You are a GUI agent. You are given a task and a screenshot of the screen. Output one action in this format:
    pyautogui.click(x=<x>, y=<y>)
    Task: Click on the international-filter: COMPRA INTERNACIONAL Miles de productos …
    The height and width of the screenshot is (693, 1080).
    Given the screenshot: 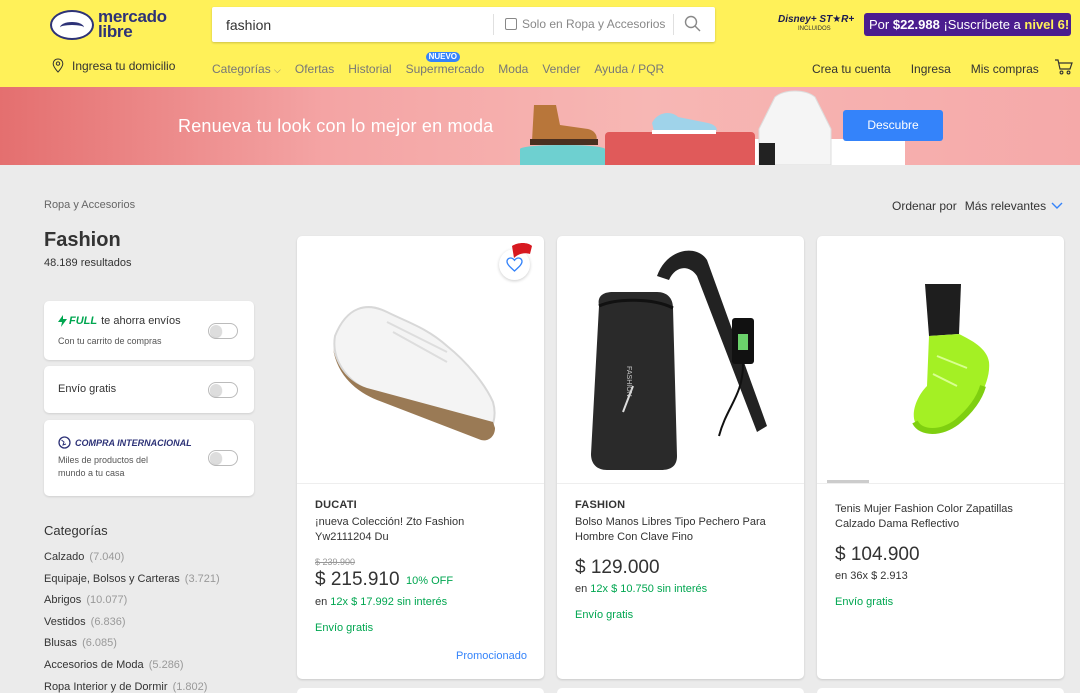 What is the action you would take?
    pyautogui.click(x=149, y=458)
    